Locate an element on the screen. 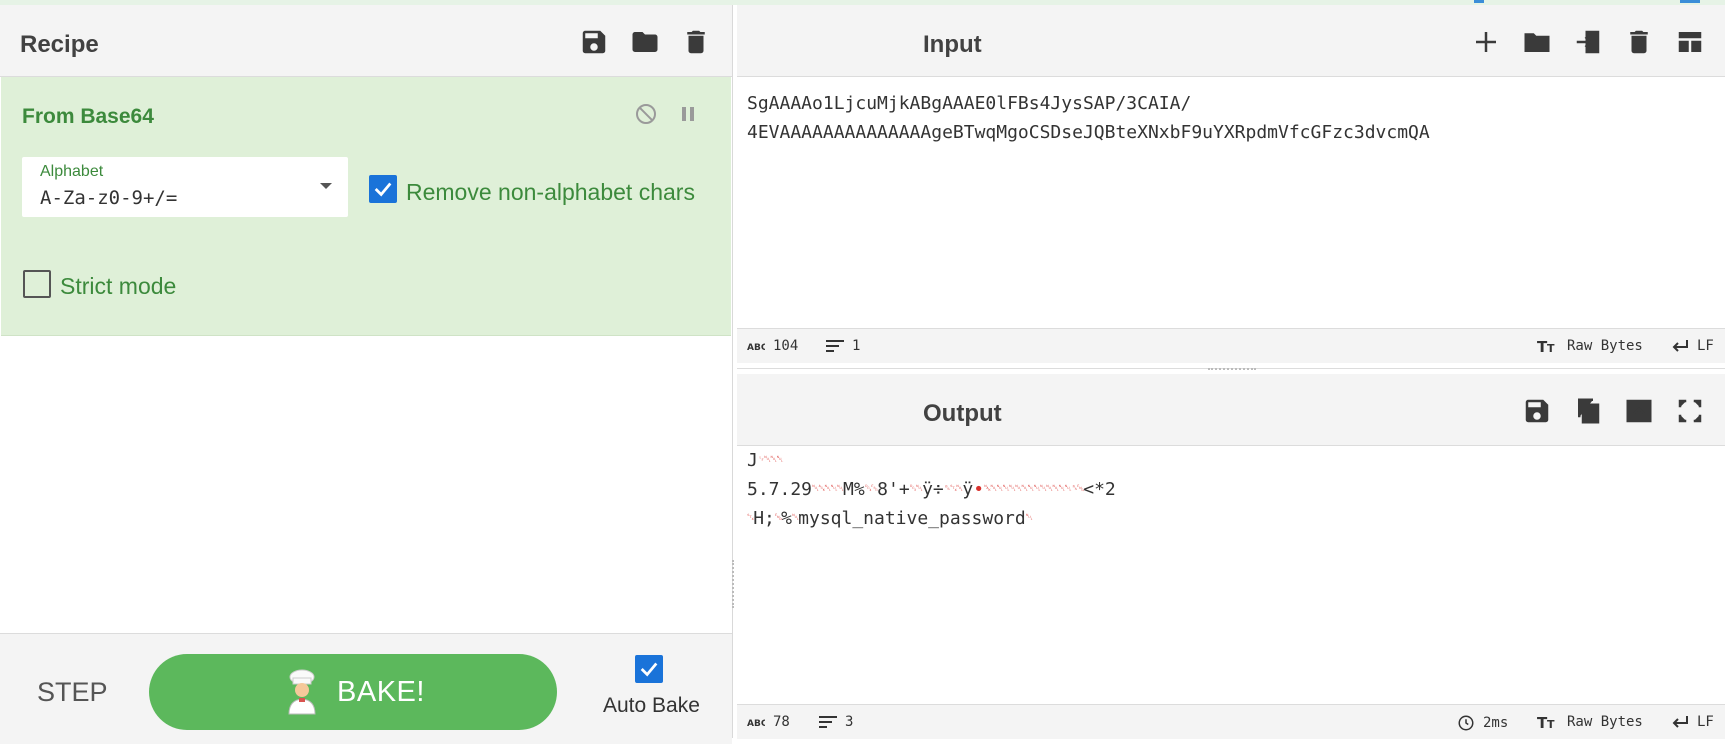 Image resolution: width=1725 pixels, height=744 pixels. output-encoding: TT Raw Bytes is located at coordinates (1590, 722).